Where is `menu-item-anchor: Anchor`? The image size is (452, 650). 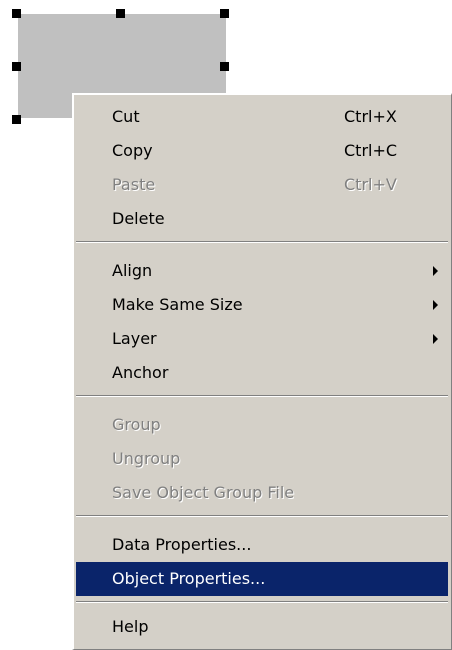 menu-item-anchor: Anchor is located at coordinates (262, 373).